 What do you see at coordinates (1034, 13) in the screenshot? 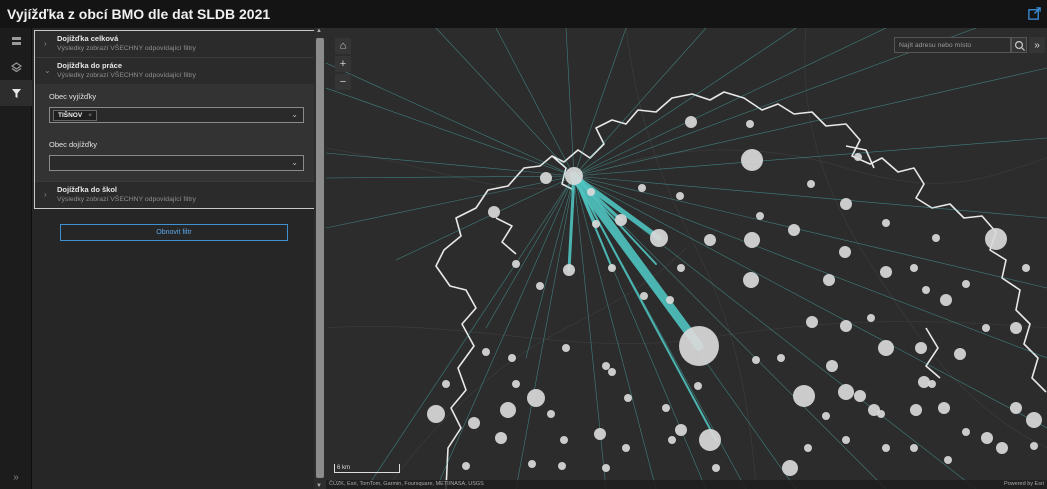
I see `share-icon` at bounding box center [1034, 13].